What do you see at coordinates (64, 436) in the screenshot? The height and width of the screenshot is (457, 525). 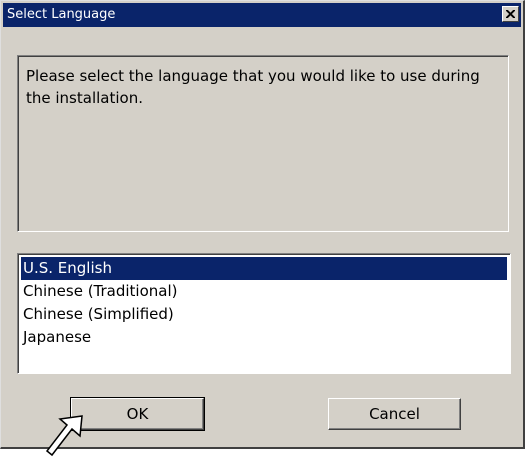 I see `arrow-cursor-icon` at bounding box center [64, 436].